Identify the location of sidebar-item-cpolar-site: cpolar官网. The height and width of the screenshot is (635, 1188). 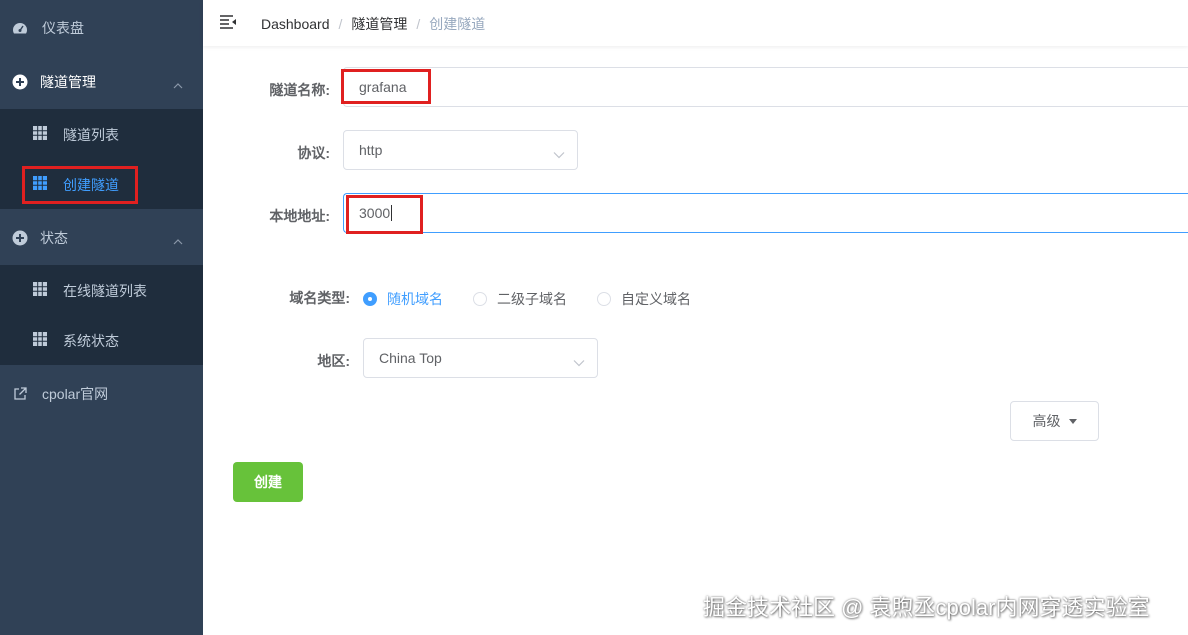
(101, 394).